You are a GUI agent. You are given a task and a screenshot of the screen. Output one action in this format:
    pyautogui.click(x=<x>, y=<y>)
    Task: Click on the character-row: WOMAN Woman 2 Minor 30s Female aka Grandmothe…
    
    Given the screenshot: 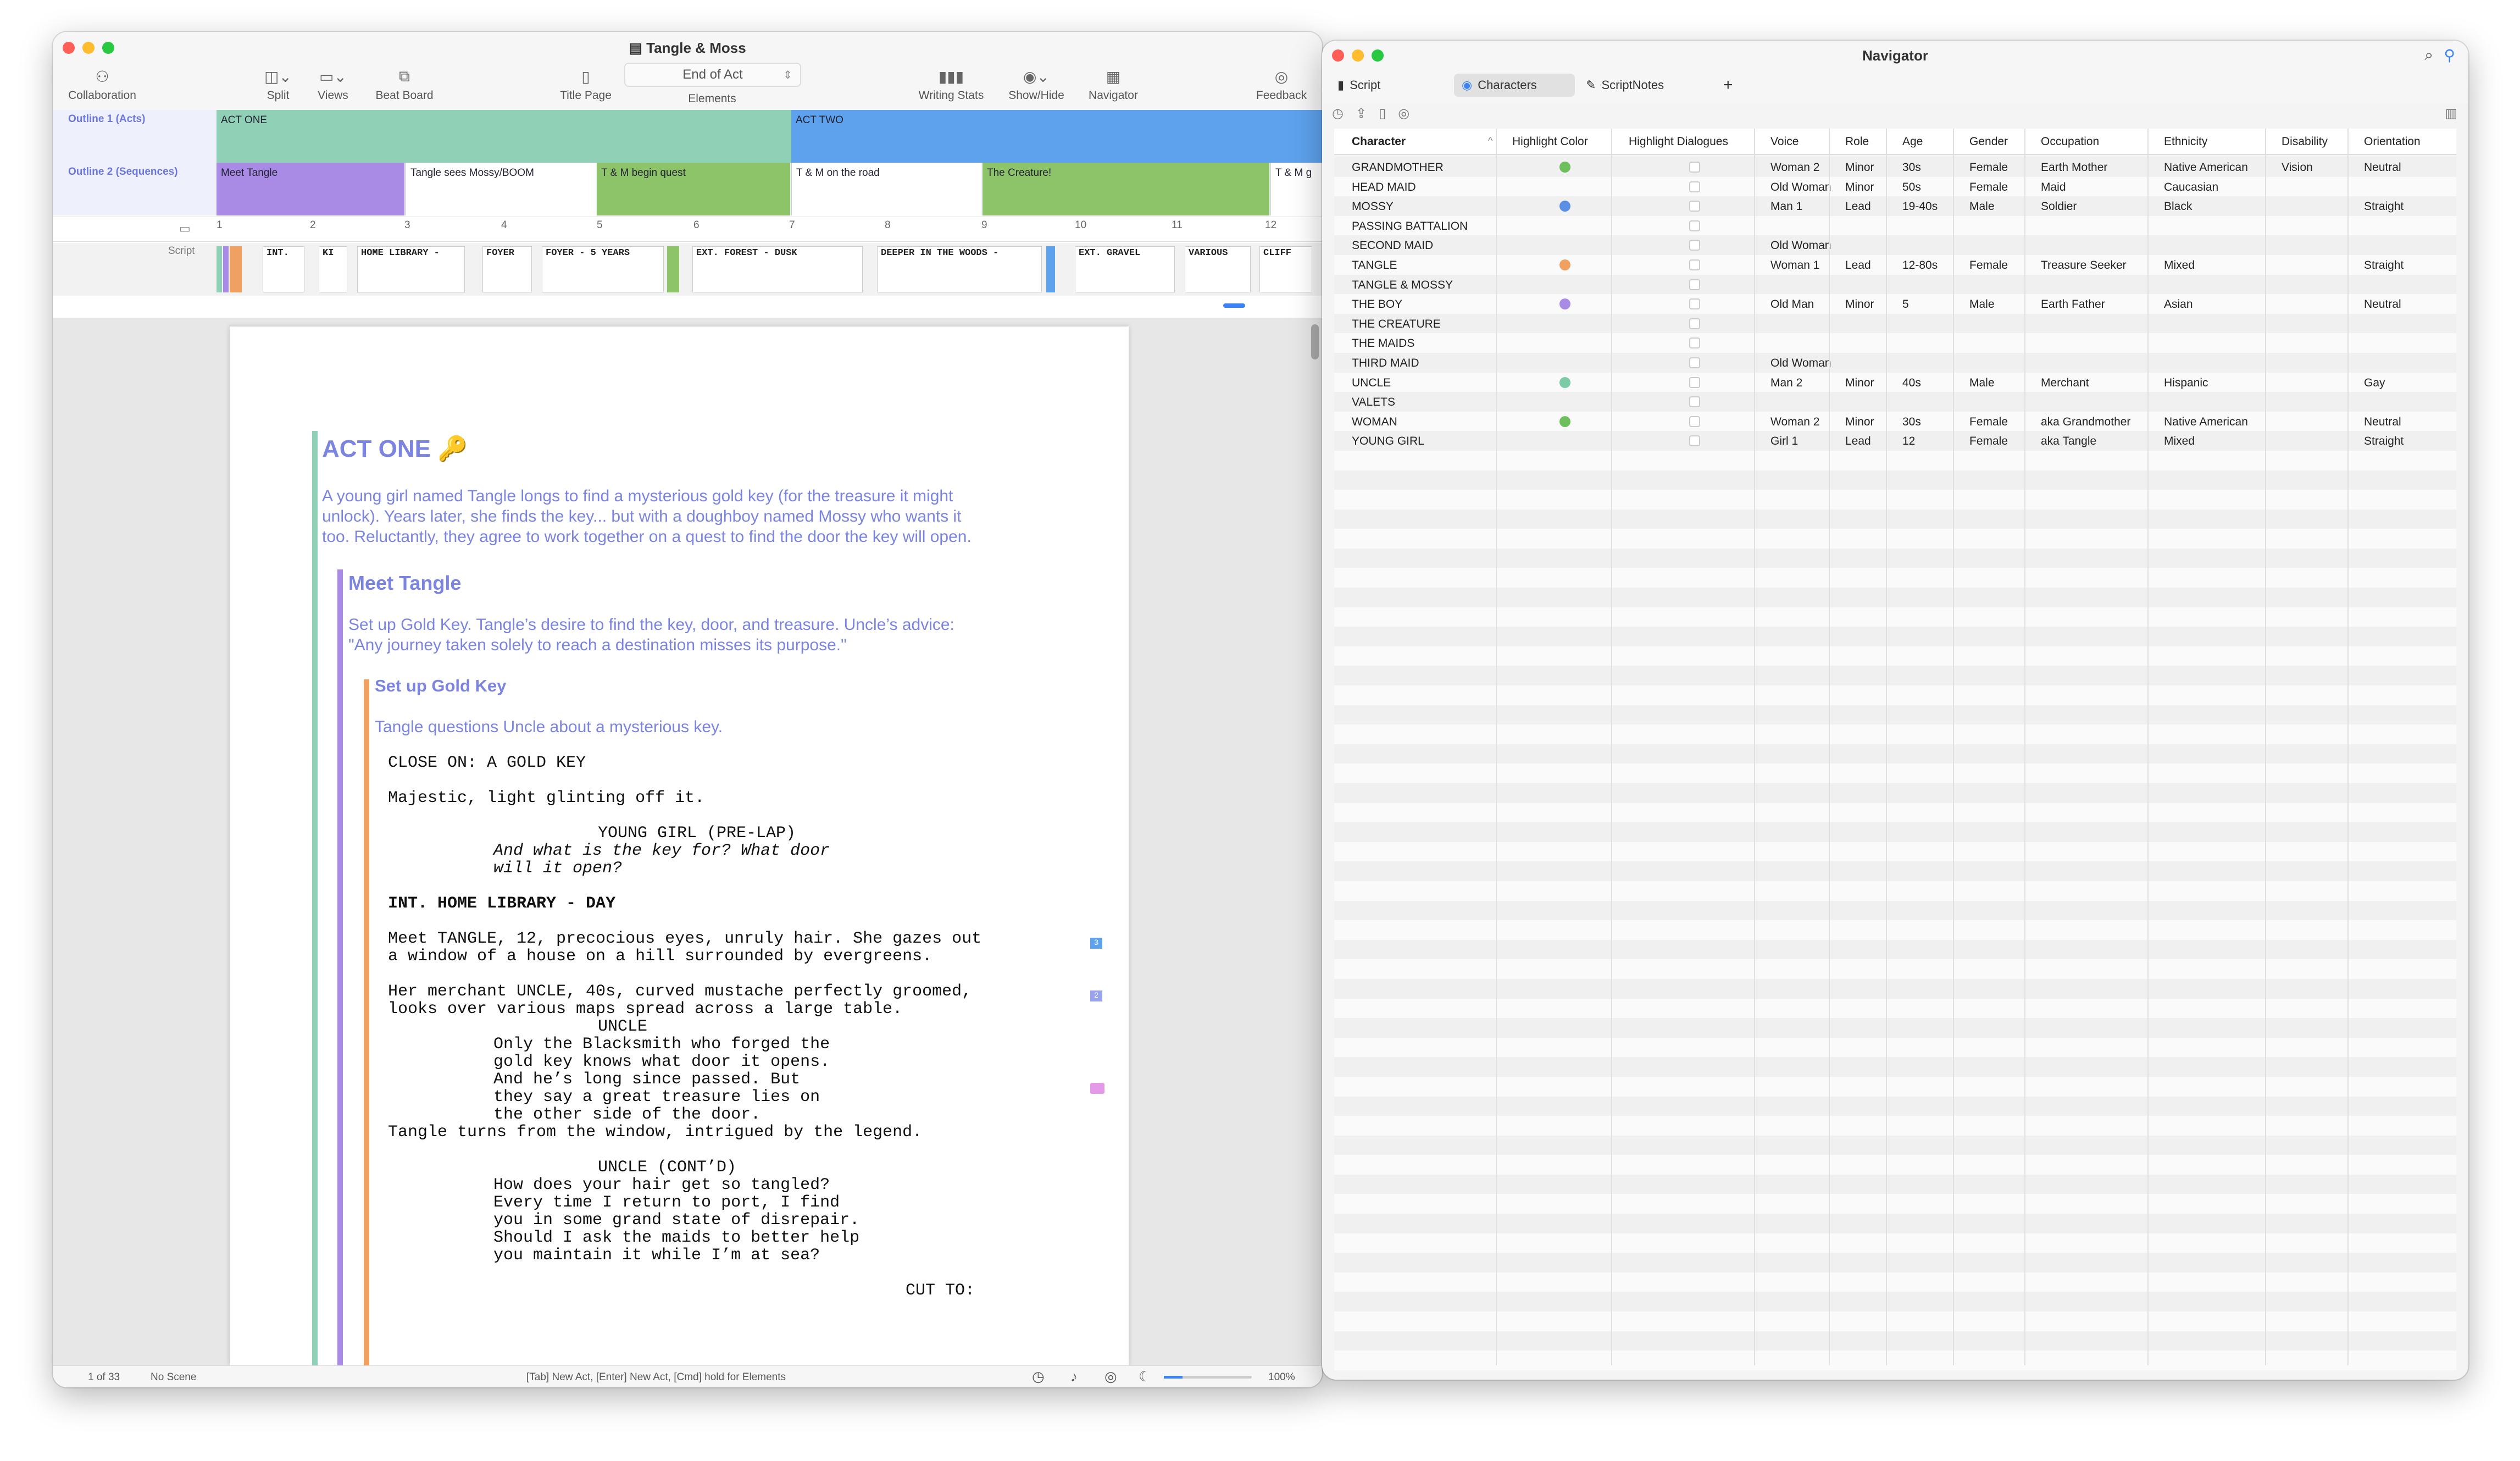 What is the action you would take?
    pyautogui.click(x=1895, y=421)
    